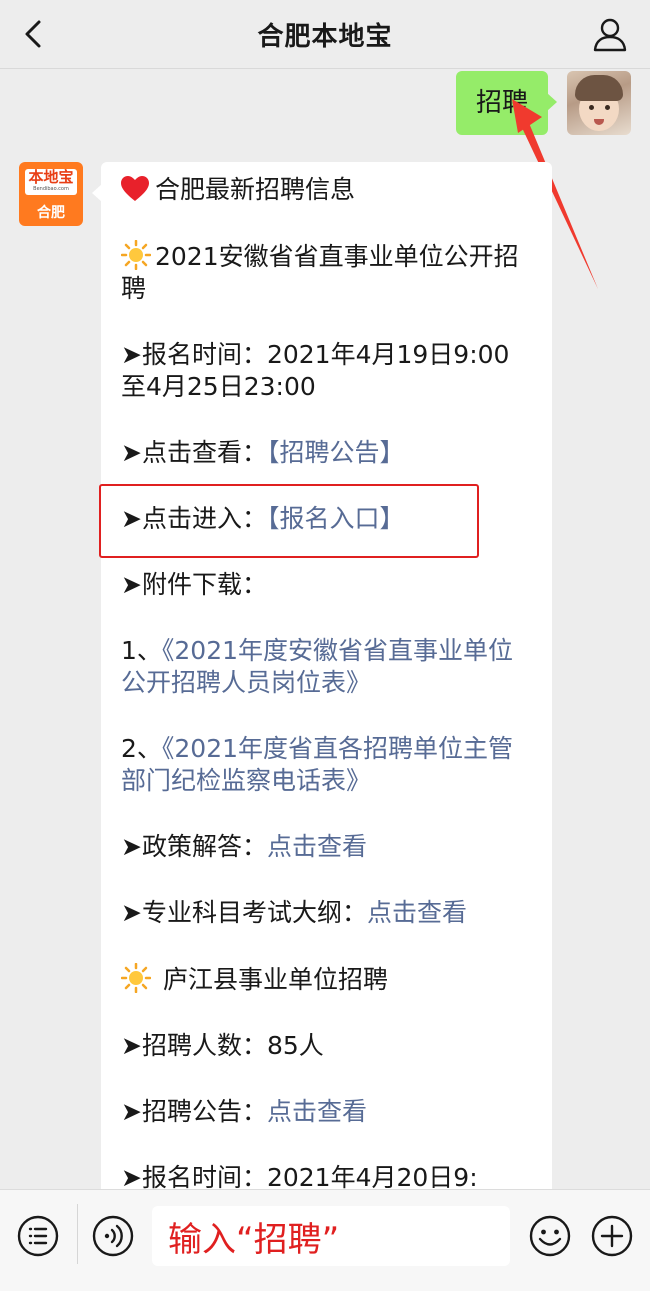 The width and height of the screenshot is (650, 1291). What do you see at coordinates (194, 518) in the screenshot?
I see `field-label: ➤点击进入：` at bounding box center [194, 518].